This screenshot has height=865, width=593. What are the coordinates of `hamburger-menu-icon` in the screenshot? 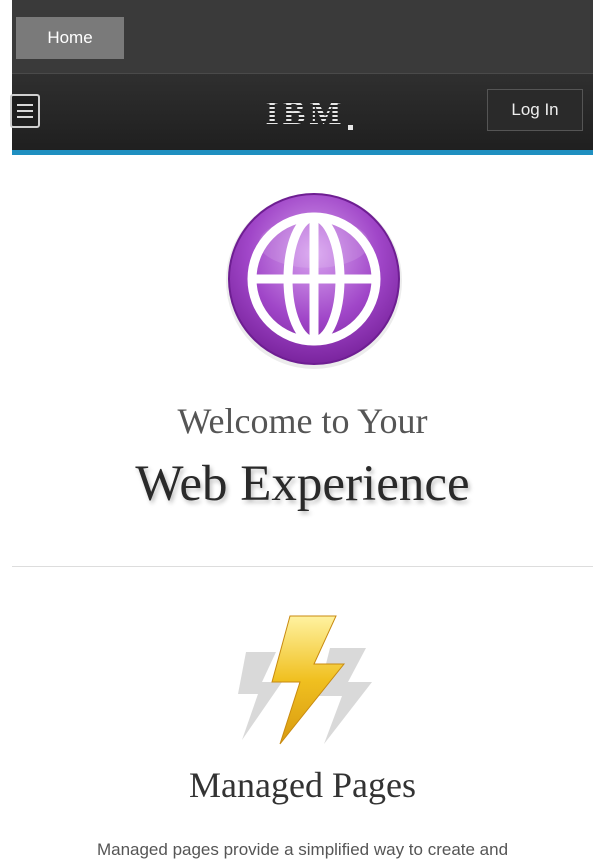 It's located at (25, 111).